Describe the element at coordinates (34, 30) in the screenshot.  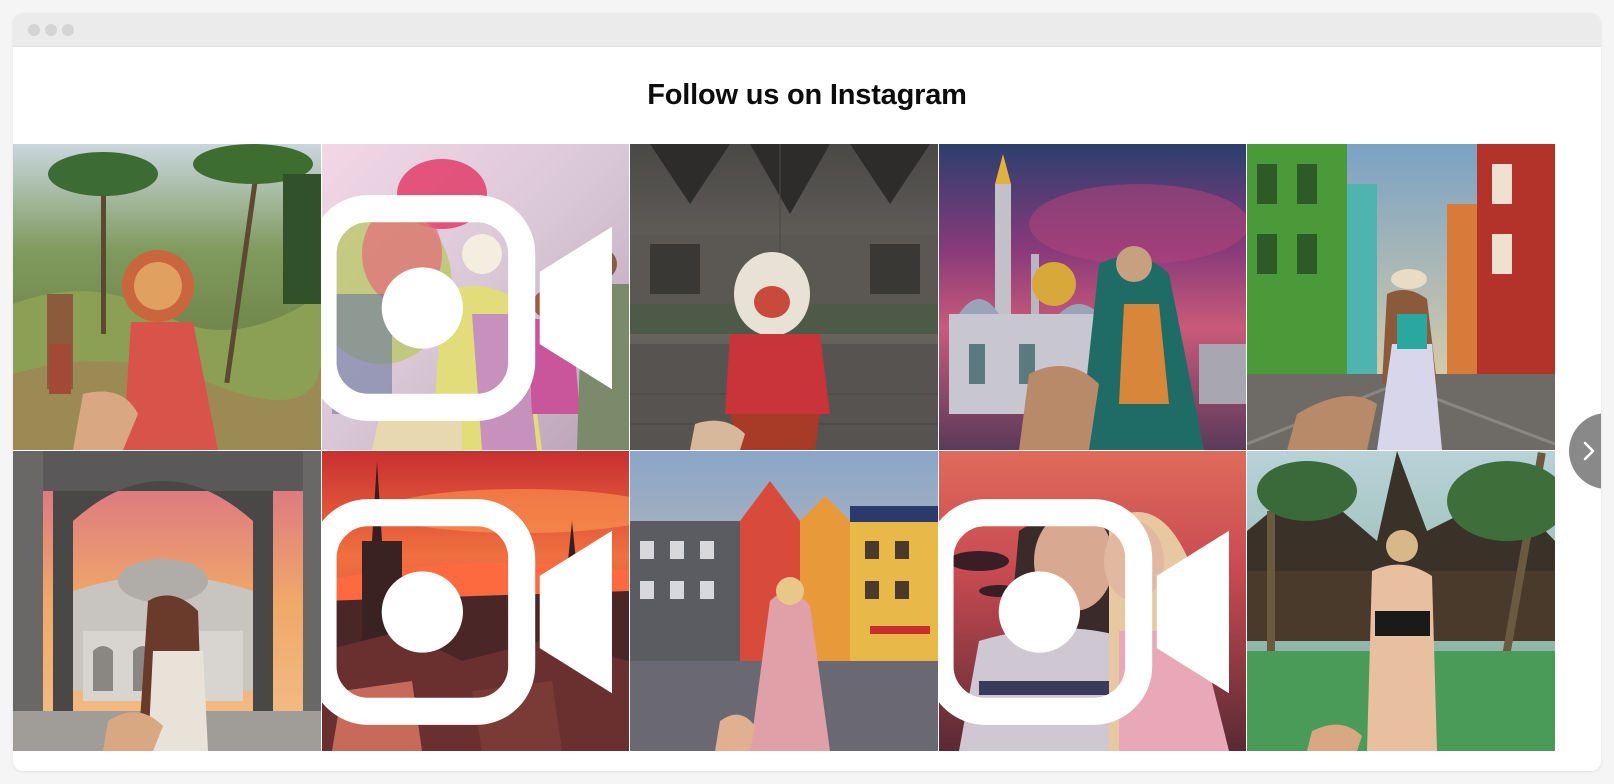
I see `window-close-dot` at that location.